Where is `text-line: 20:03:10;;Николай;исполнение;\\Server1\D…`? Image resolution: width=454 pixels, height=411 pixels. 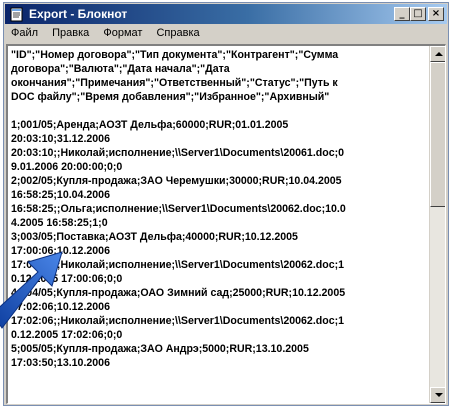
text-line: 20:03:10;;Николай;исполнение;\\Server1\D… is located at coordinates (178, 153).